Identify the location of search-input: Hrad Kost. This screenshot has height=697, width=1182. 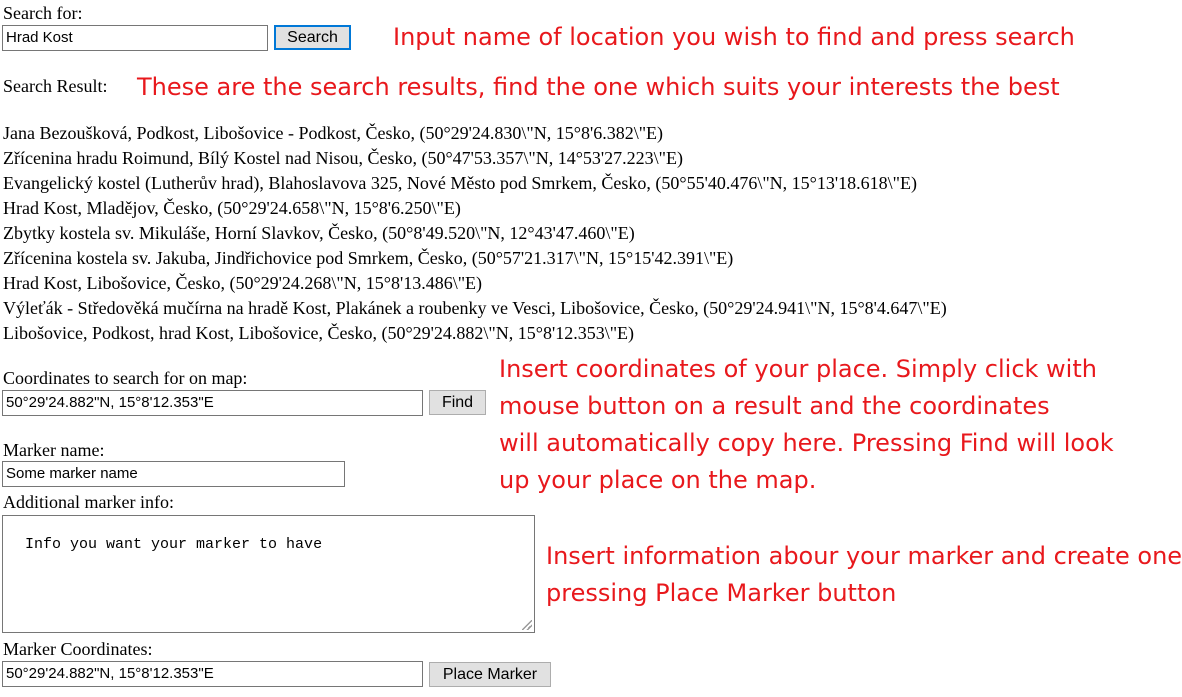
(135, 38).